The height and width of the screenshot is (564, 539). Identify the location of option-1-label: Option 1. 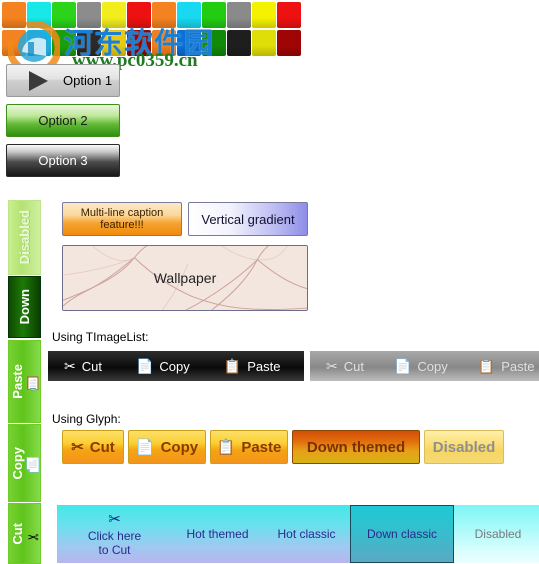
(88, 80).